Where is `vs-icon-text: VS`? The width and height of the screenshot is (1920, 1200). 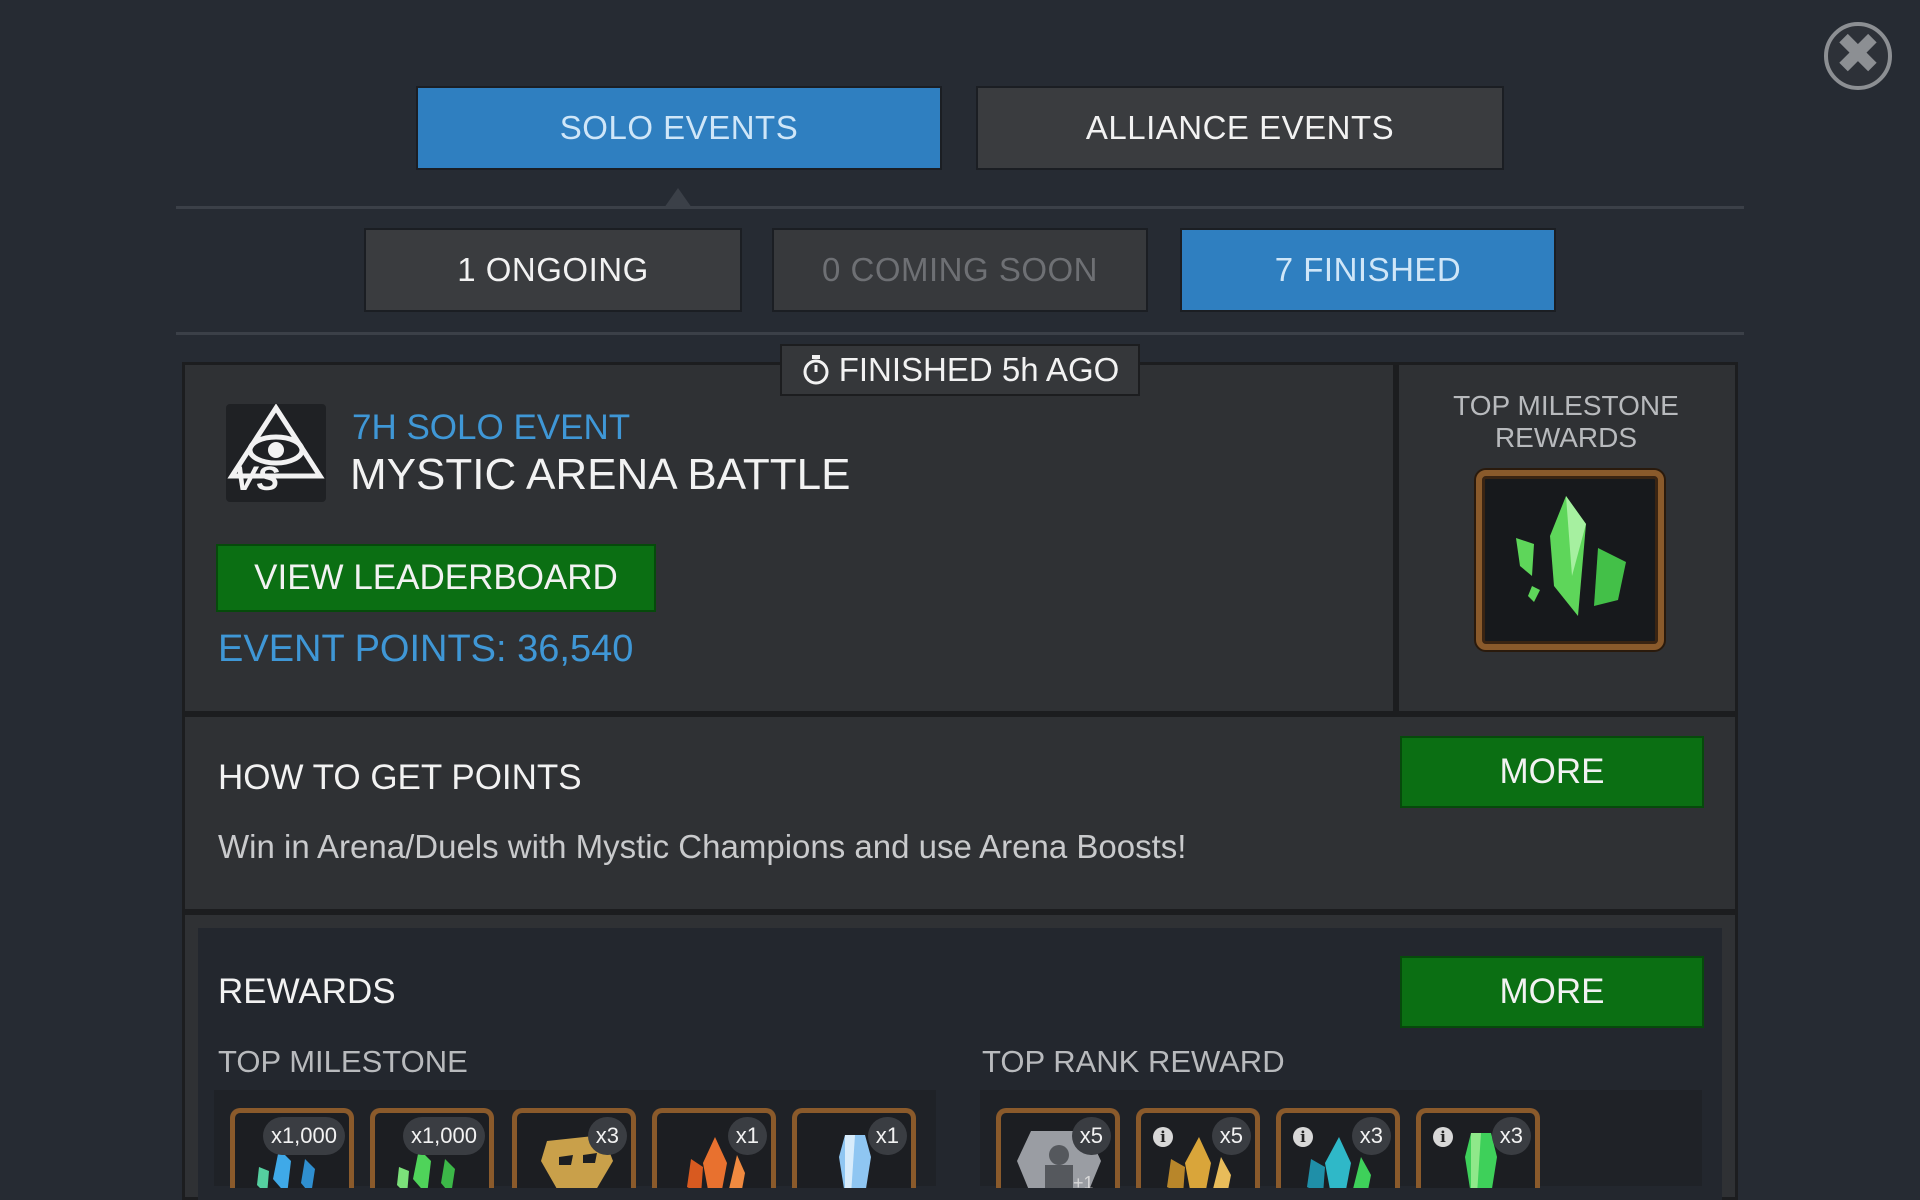
vs-icon-text: VS is located at coordinates (257, 479).